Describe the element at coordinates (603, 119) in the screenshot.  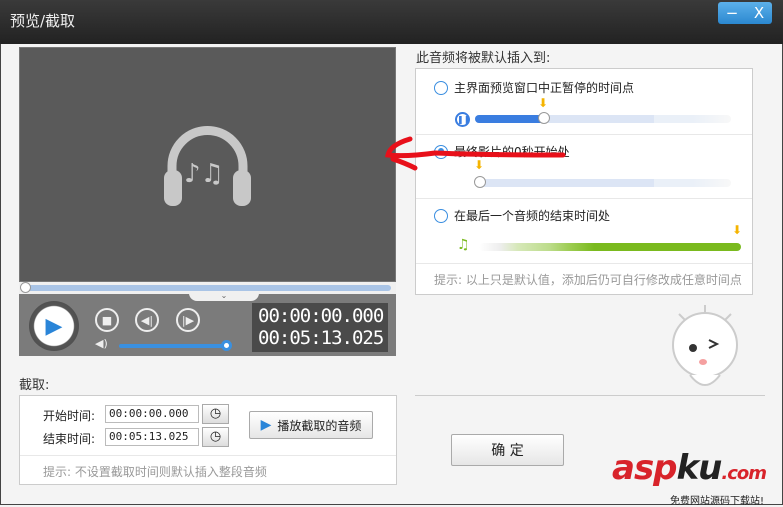
I see `pause-point-track` at that location.